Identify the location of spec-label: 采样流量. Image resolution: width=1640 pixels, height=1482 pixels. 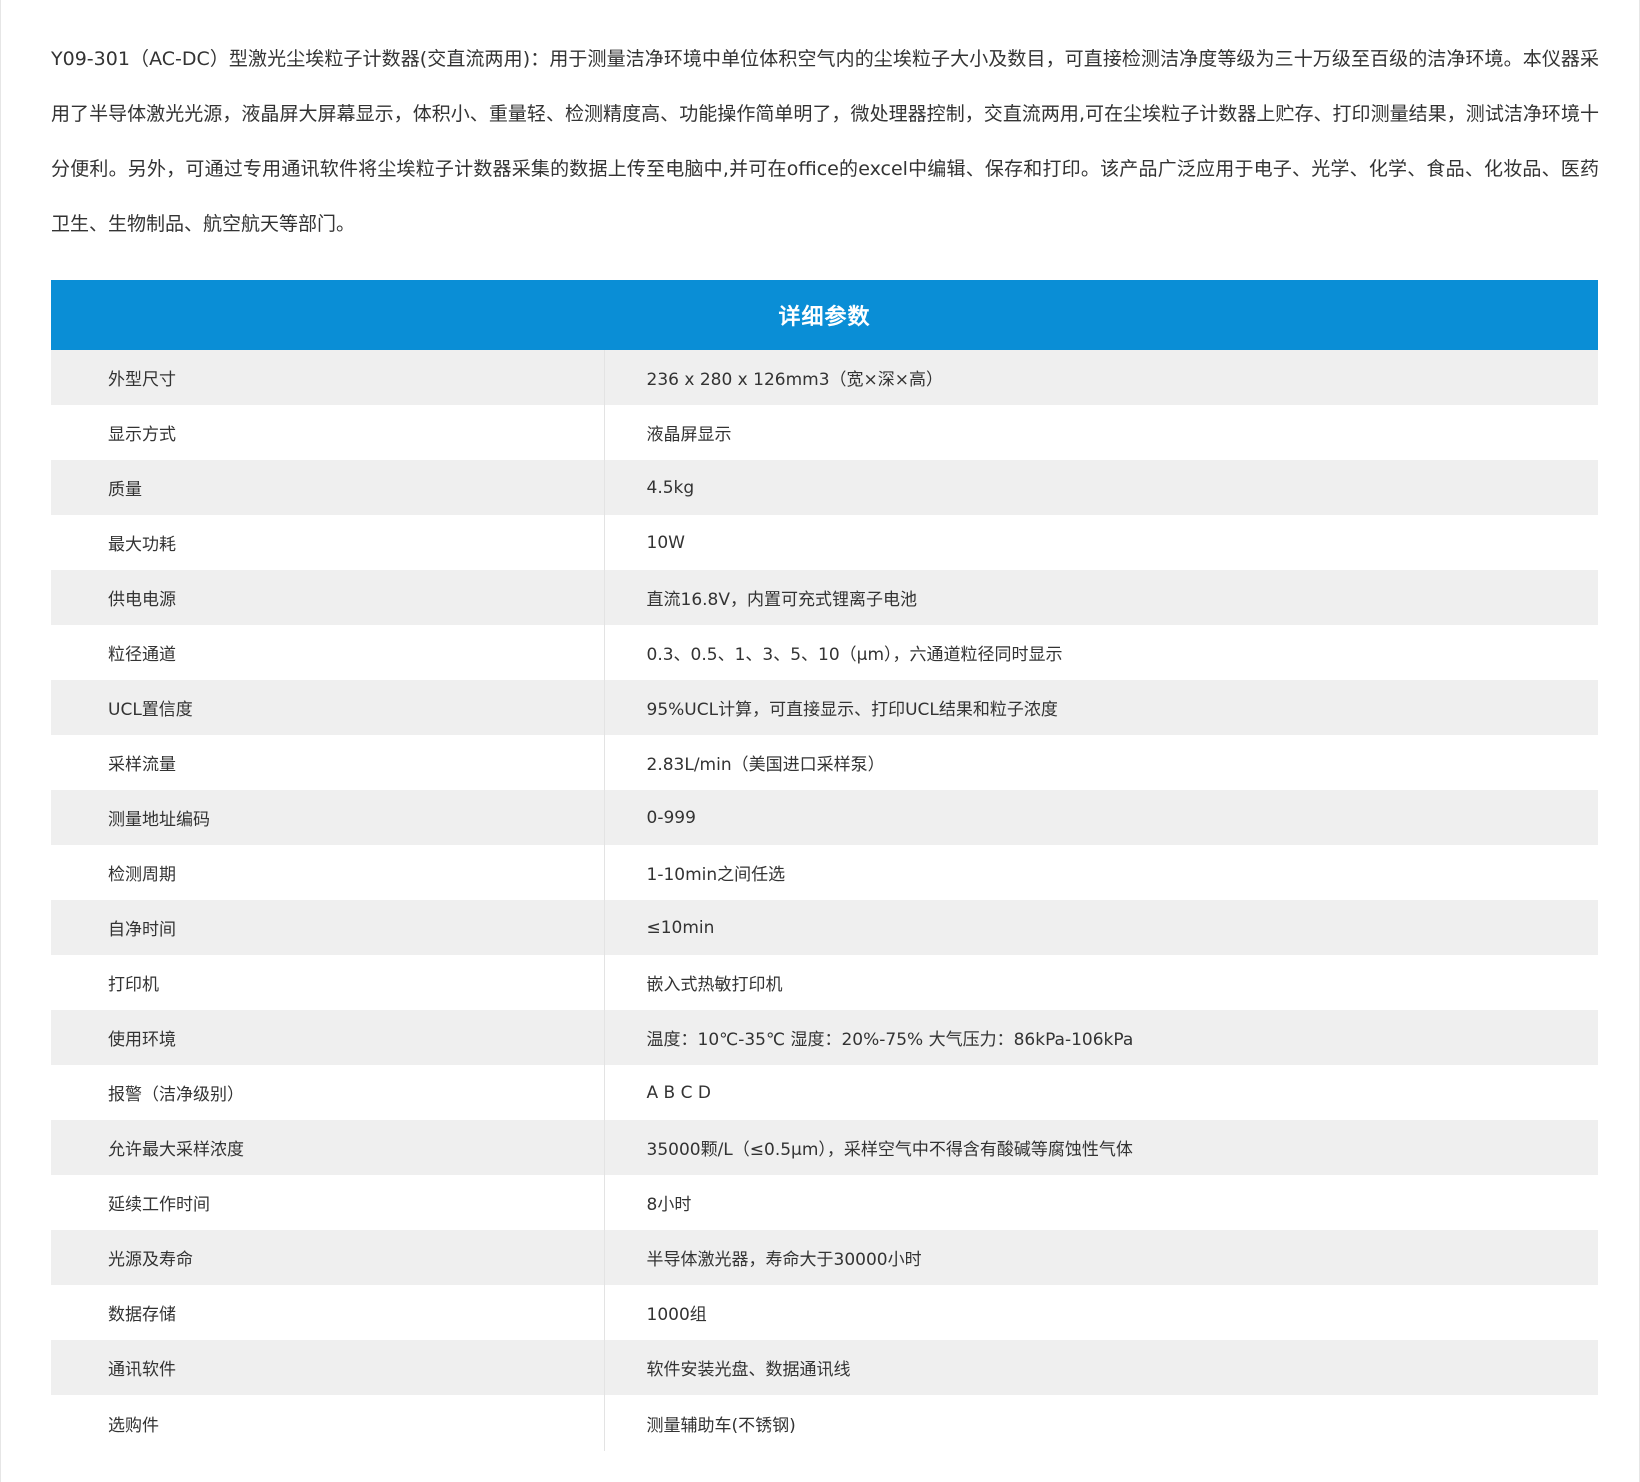
(328, 762).